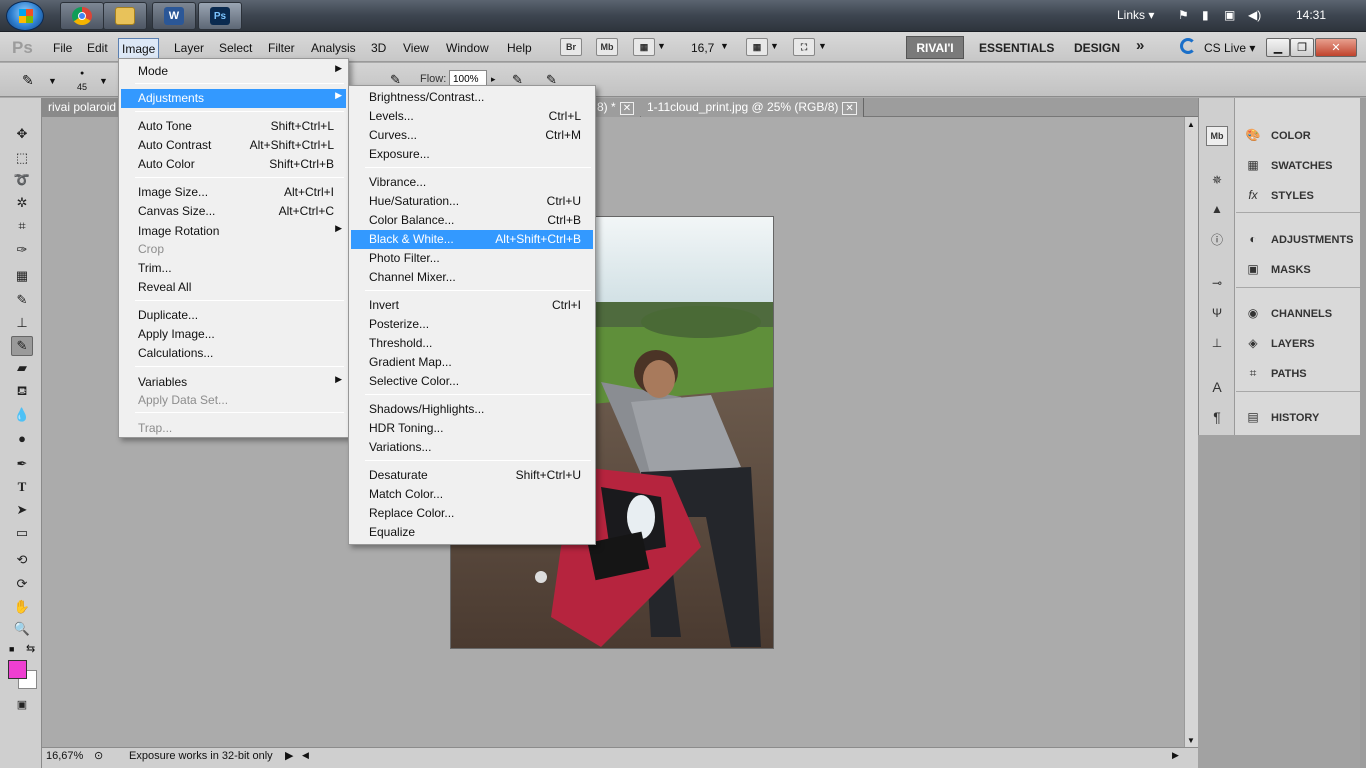 The width and height of the screenshot is (1366, 768). I want to click on menu-3d: 3D, so click(378, 48).